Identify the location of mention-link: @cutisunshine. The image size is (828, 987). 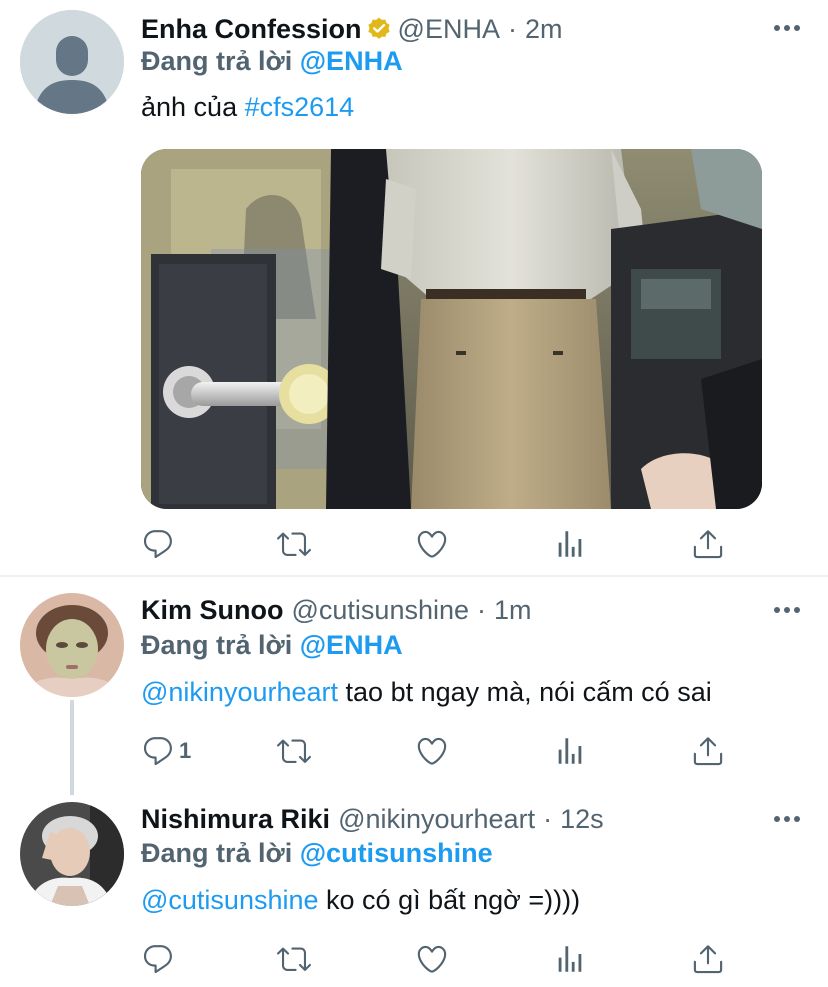
(230, 900).